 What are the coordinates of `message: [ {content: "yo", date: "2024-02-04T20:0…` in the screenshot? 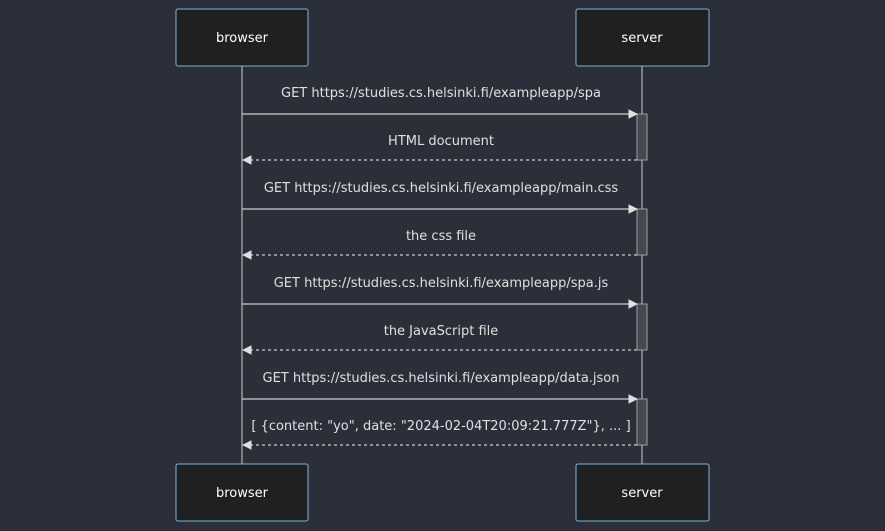 It's located at (439, 434).